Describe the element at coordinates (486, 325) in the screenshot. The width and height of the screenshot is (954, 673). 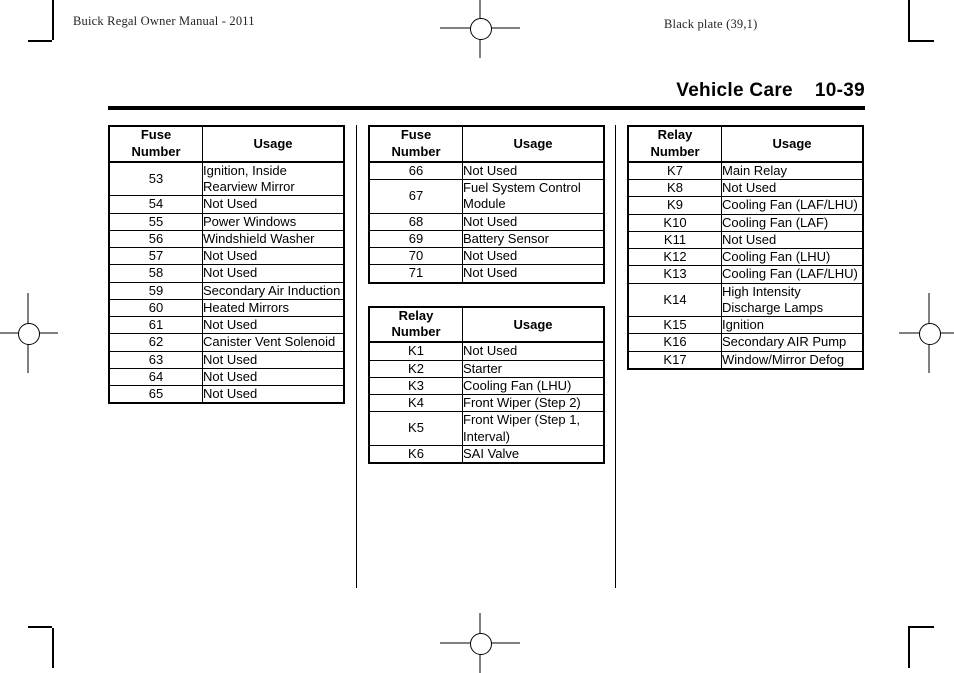
I see `table-header-row: Relay Number Usage` at that location.